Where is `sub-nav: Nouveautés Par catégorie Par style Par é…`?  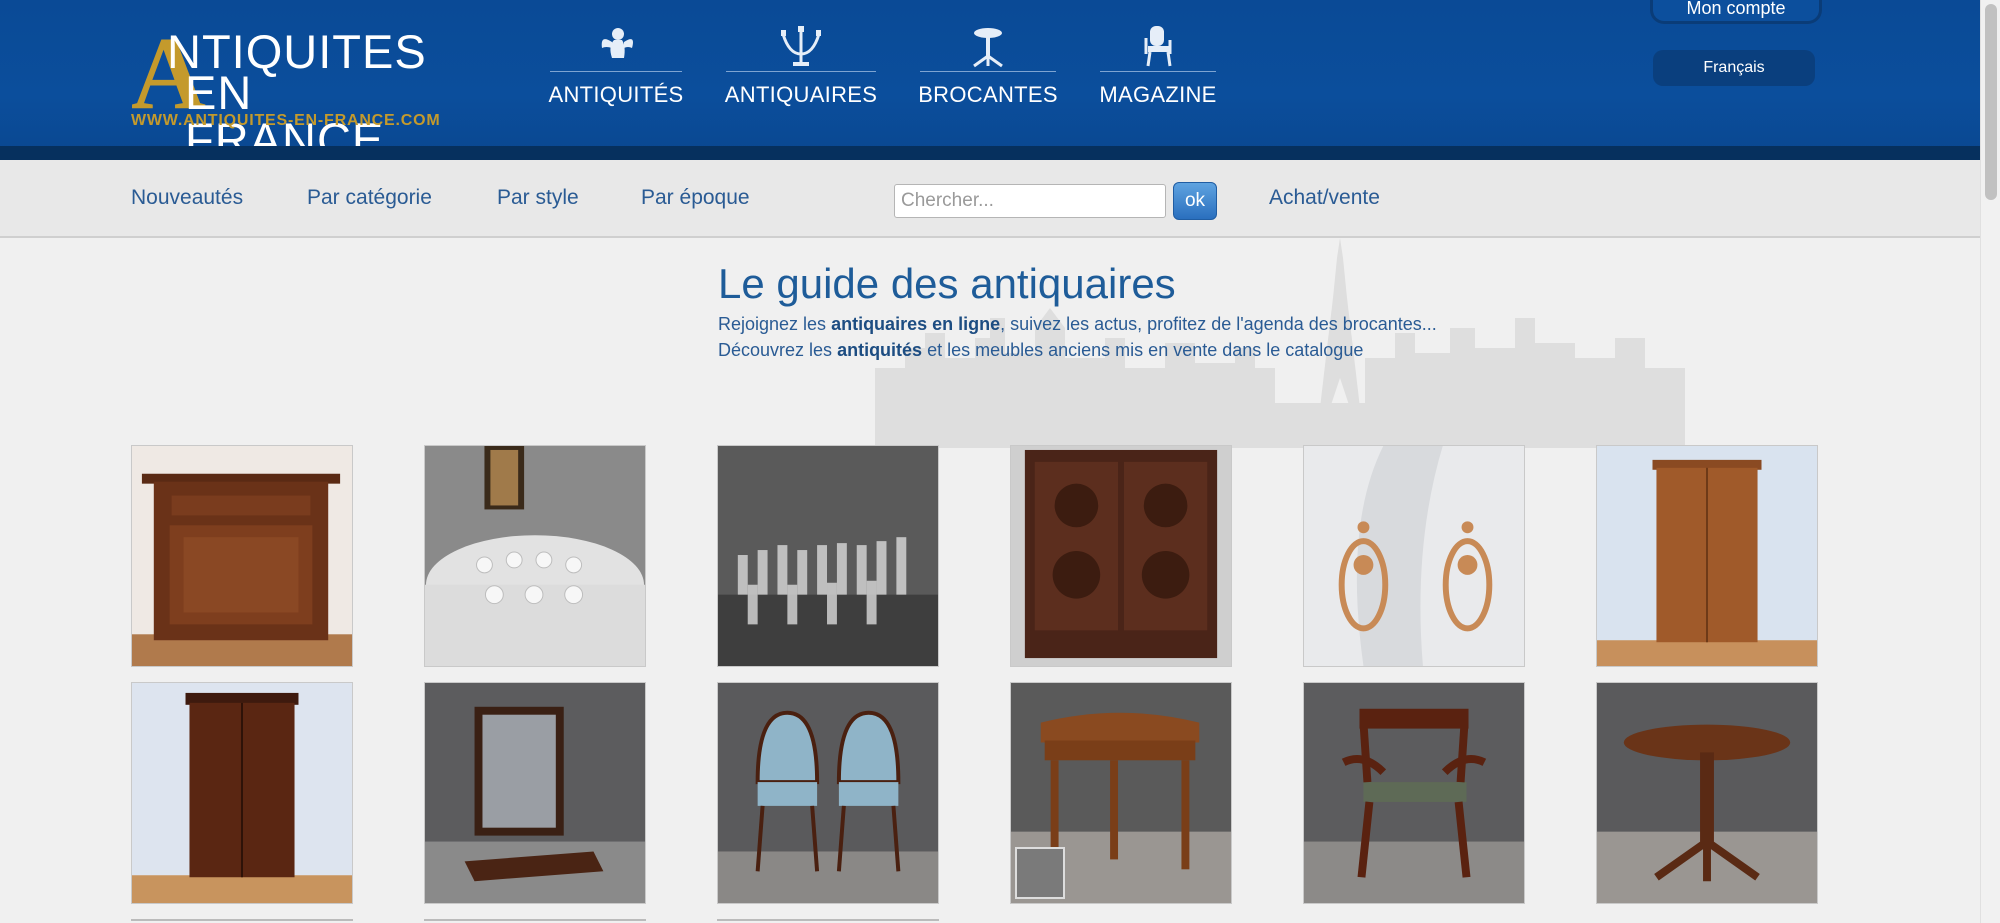
sub-nav: Nouveautés Par catégorie Par style Par é… is located at coordinates (990, 199).